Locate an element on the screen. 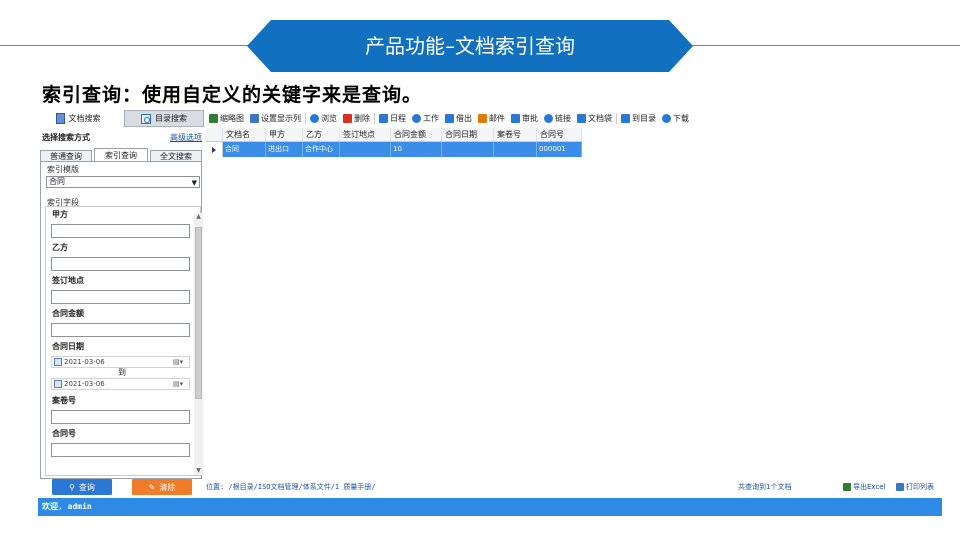 Image resolution: width=960 pixels, height=540 pixels. toolbar-link-button: 链接 is located at coordinates (557, 118).